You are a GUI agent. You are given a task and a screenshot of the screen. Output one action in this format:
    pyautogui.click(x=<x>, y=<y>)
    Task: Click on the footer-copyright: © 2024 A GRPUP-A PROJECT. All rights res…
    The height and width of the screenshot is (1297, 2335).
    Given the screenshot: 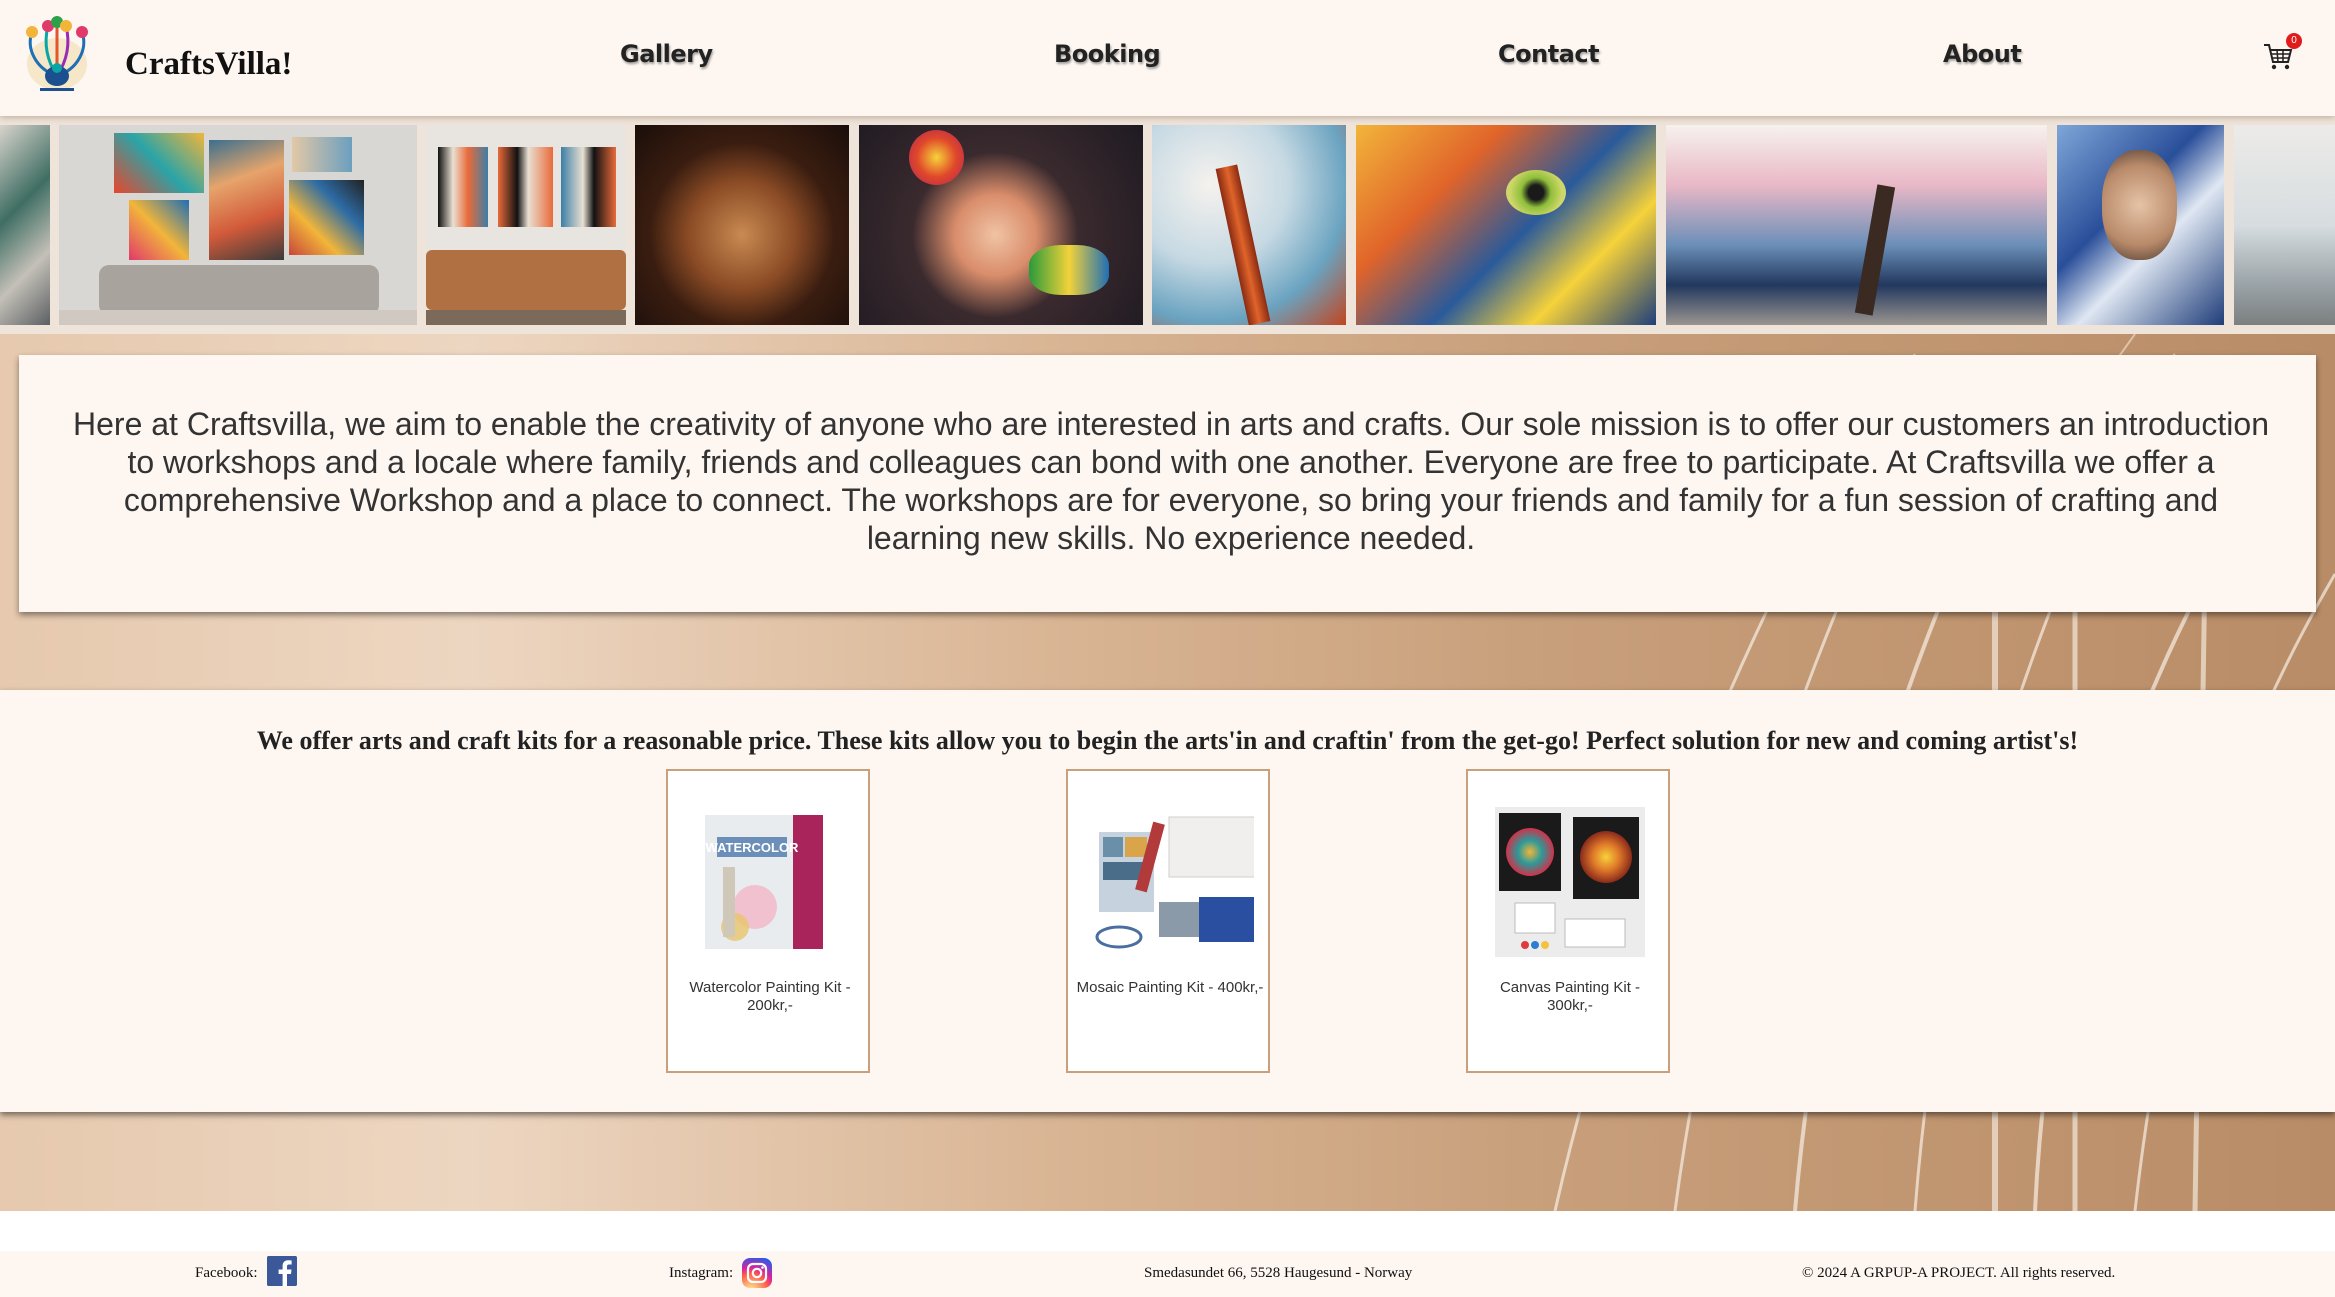 What is the action you would take?
    pyautogui.click(x=1959, y=1273)
    